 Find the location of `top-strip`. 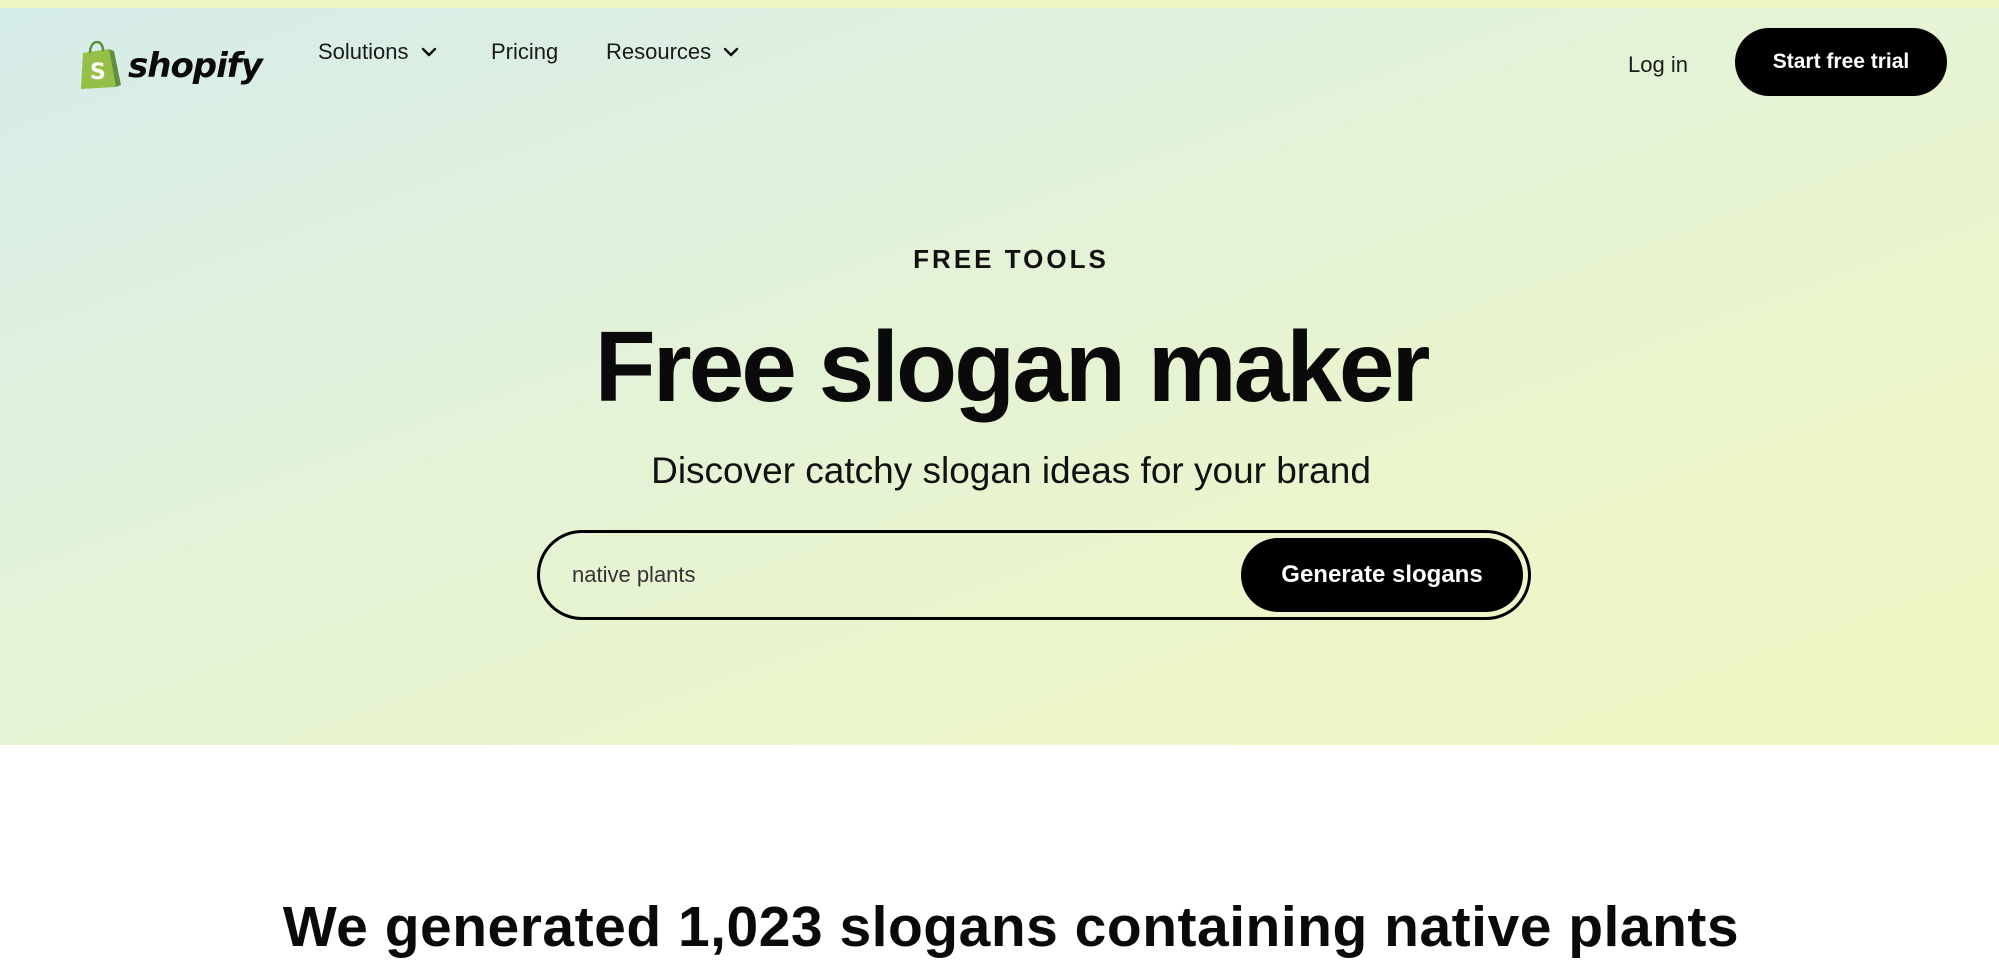

top-strip is located at coordinates (999, 4).